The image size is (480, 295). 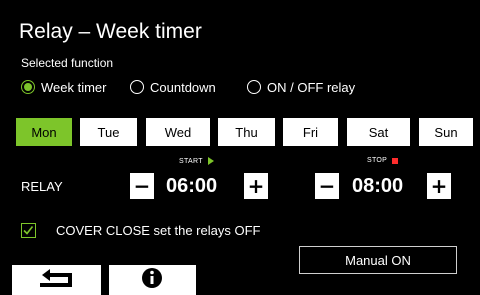 I want to click on day-tab-fri: Fri, so click(x=310, y=132).